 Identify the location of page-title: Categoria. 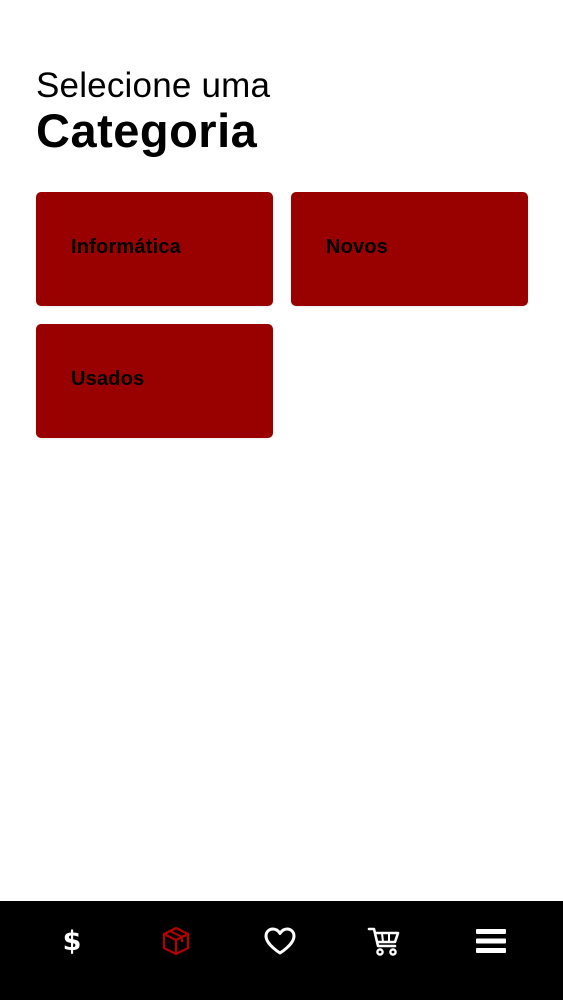
(147, 130).